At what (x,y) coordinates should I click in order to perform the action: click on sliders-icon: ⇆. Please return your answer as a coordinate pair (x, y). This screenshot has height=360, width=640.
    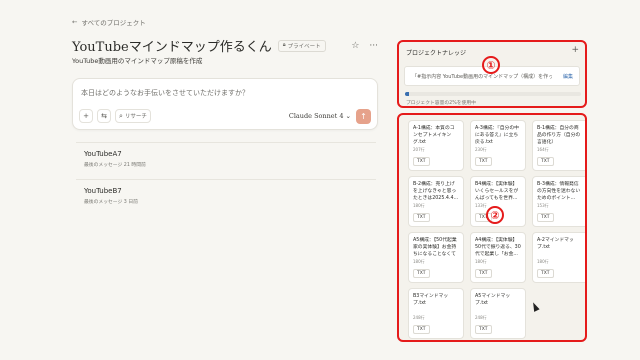
    Looking at the image, I should click on (104, 116).